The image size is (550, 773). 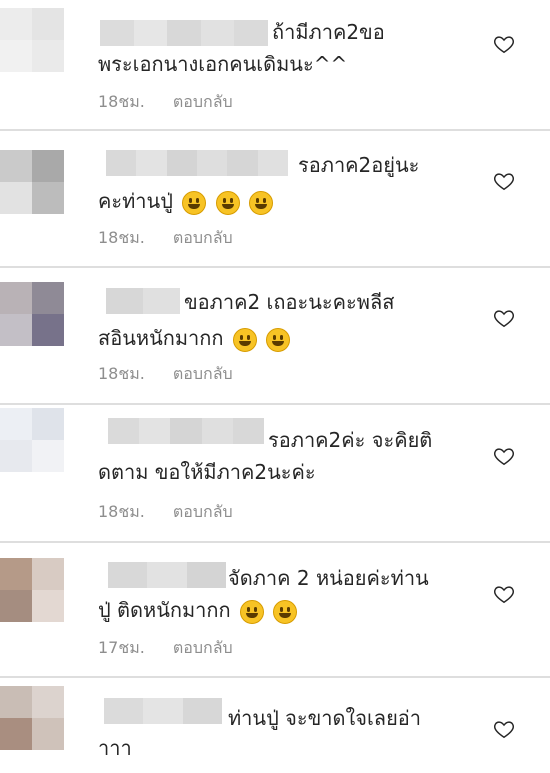 What do you see at coordinates (359, 165) in the screenshot?
I see `comment-text-line1: รอภาค2อยู่นะ` at bounding box center [359, 165].